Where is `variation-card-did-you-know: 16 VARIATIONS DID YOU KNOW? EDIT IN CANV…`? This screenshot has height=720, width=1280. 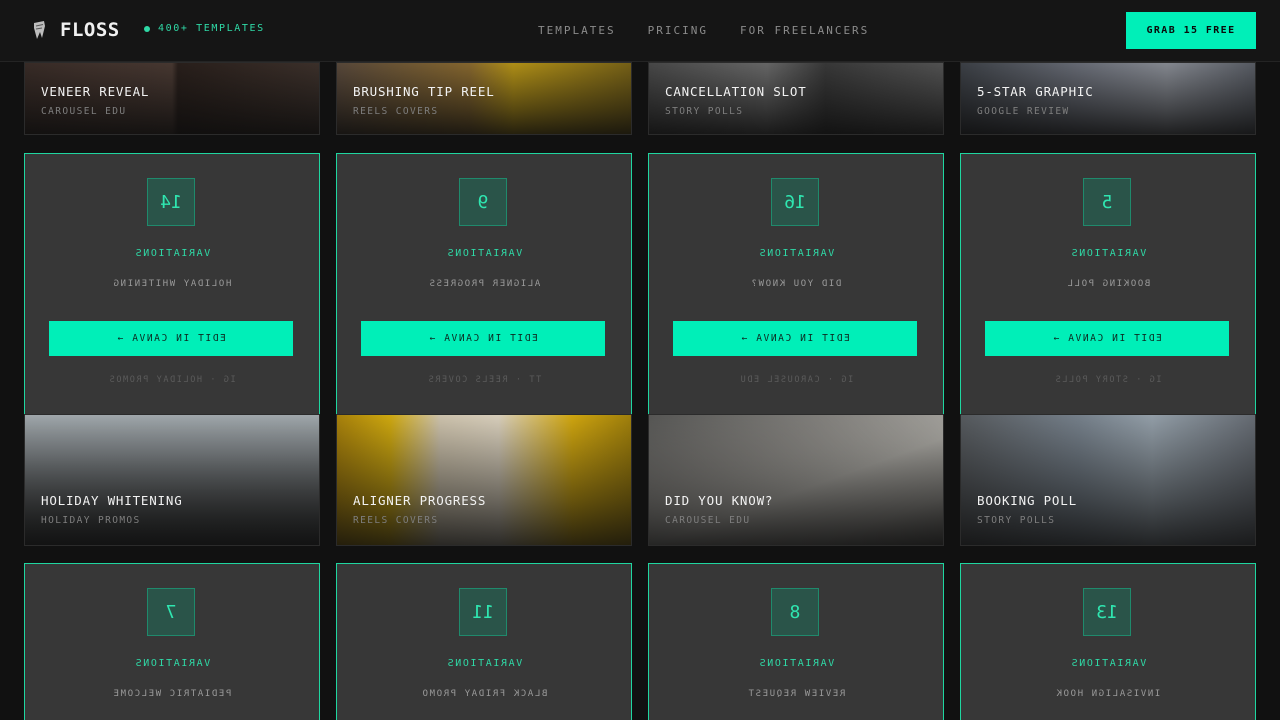
variation-card-did-you-know: 16 VARIATIONS DID YOU KNOW? EDIT IN CANV… is located at coordinates (796, 284).